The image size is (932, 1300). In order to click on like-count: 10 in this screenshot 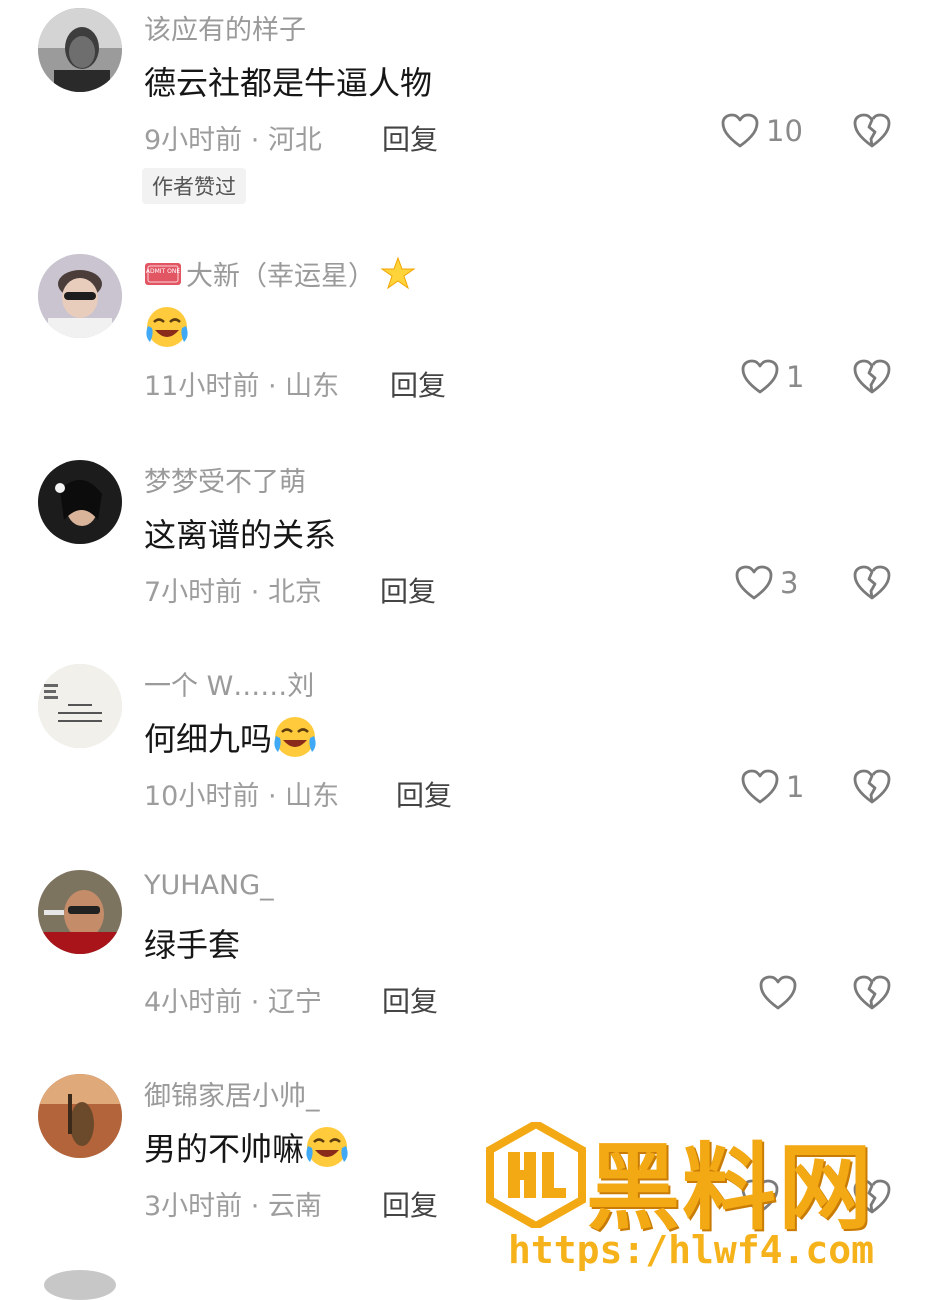, I will do `click(784, 131)`.